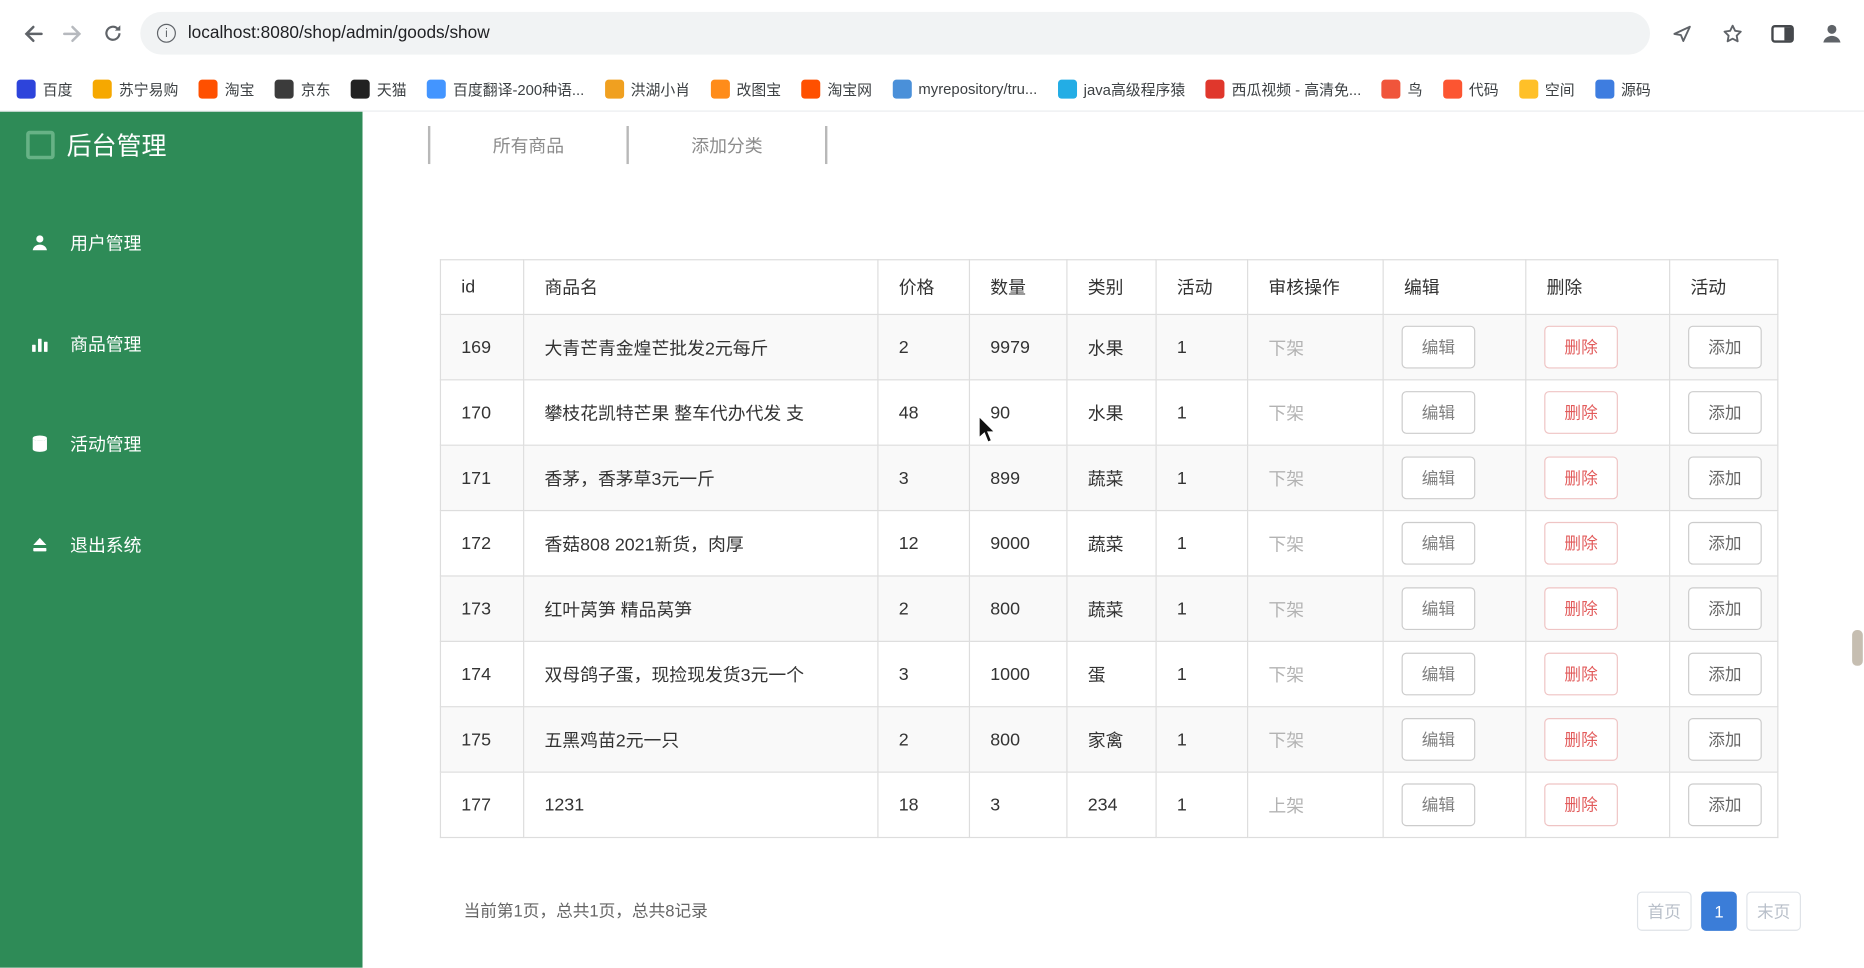 Image resolution: width=1864 pixels, height=968 pixels. I want to click on cell-id: 169, so click(482, 347).